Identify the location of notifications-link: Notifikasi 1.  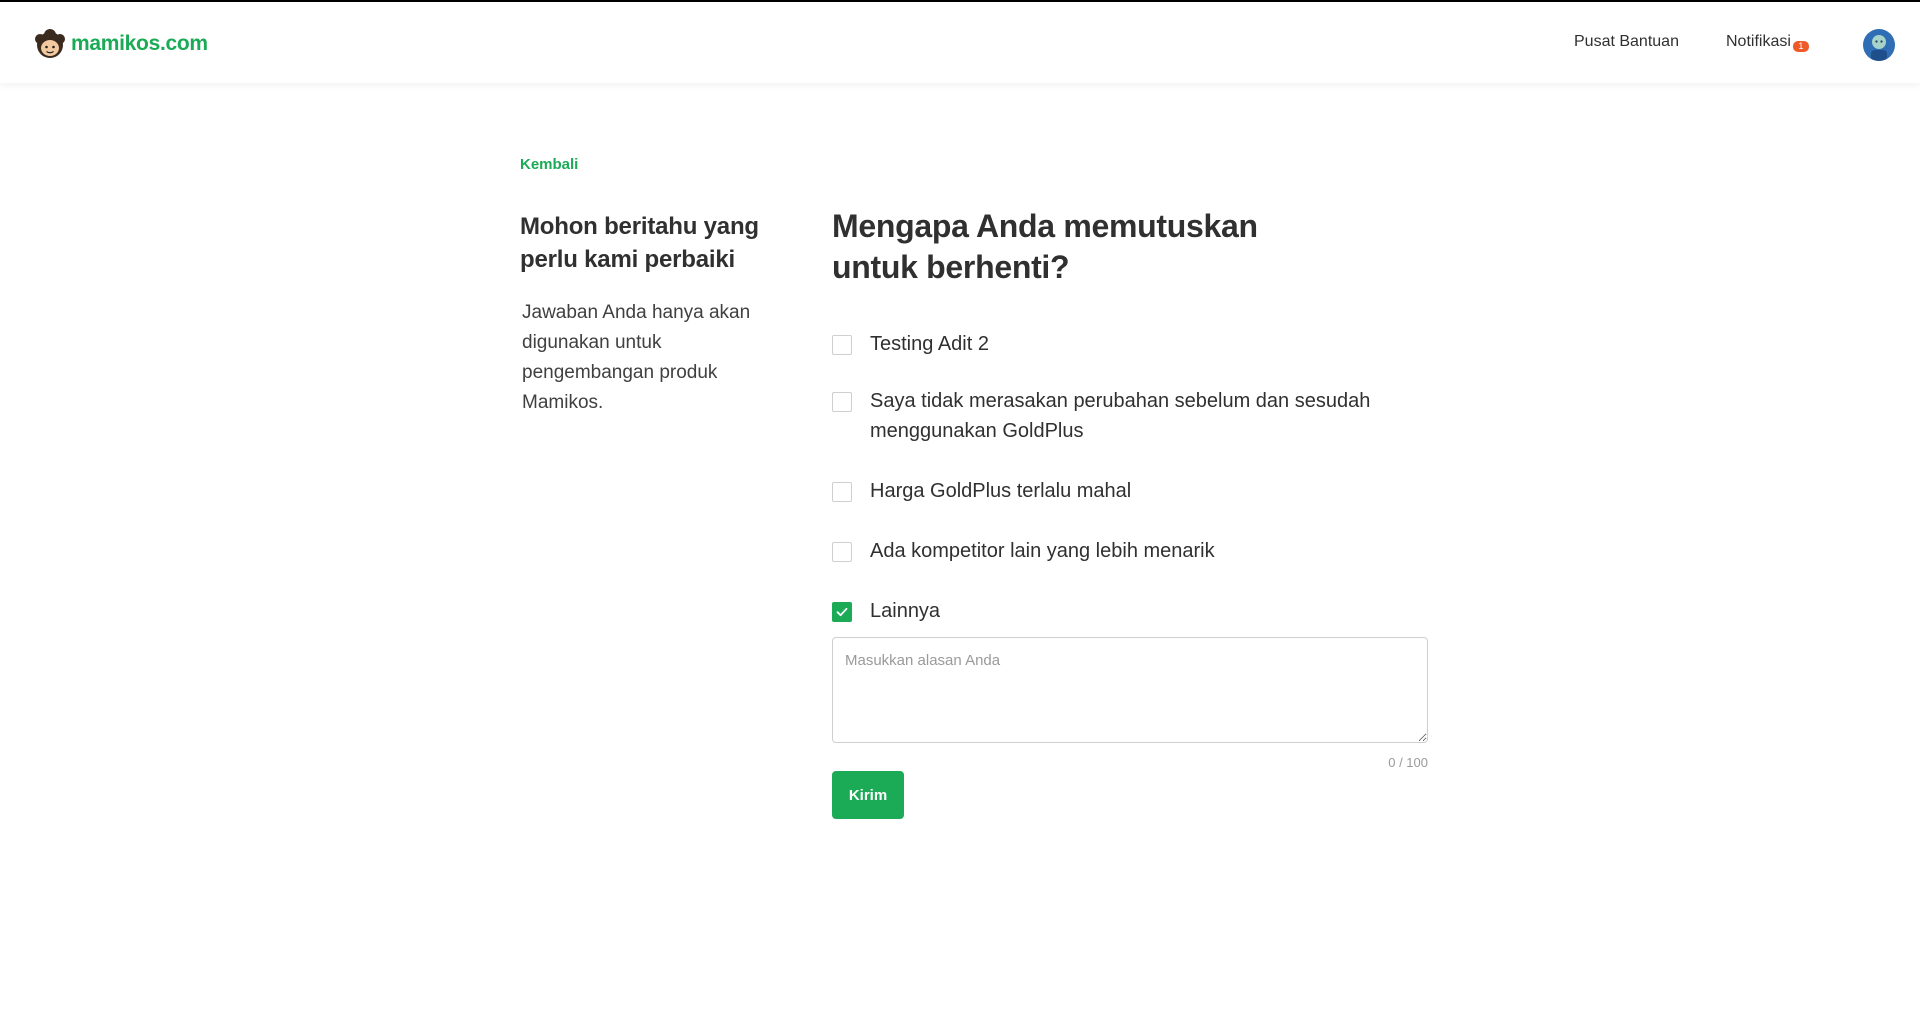
(1767, 42).